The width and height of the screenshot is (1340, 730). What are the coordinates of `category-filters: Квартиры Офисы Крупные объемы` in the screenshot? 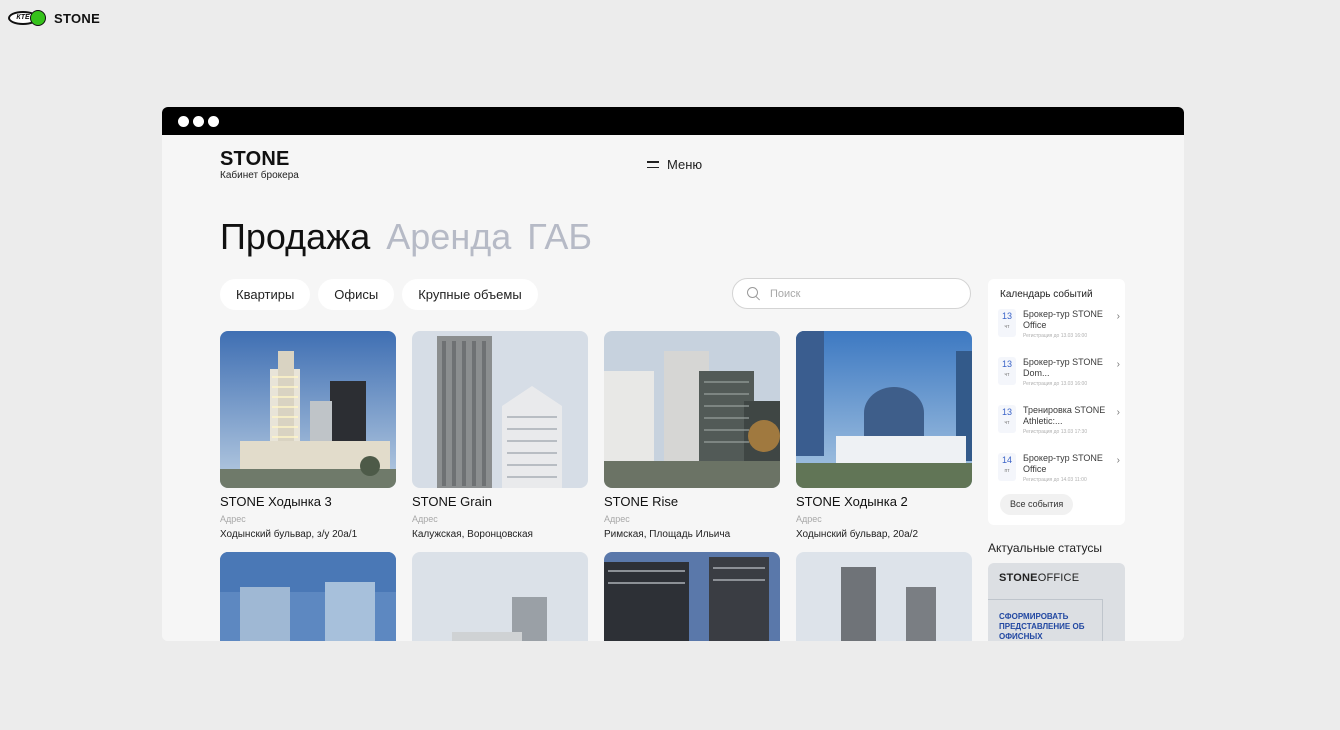 It's located at (379, 294).